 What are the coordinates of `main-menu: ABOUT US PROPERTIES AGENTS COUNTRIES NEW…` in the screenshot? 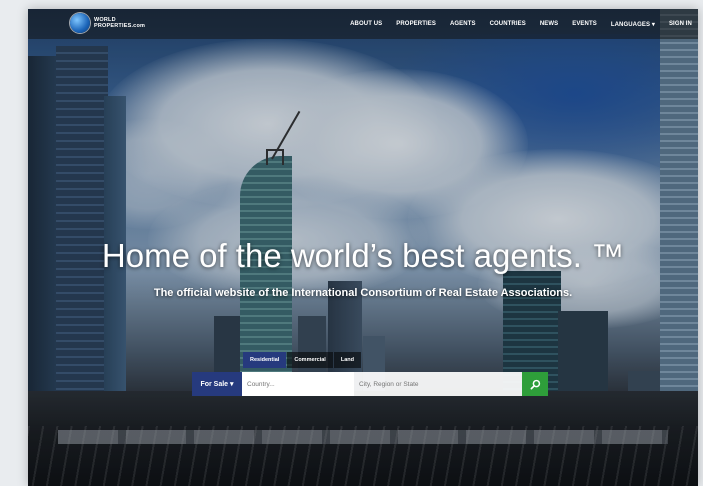 It's located at (514, 24).